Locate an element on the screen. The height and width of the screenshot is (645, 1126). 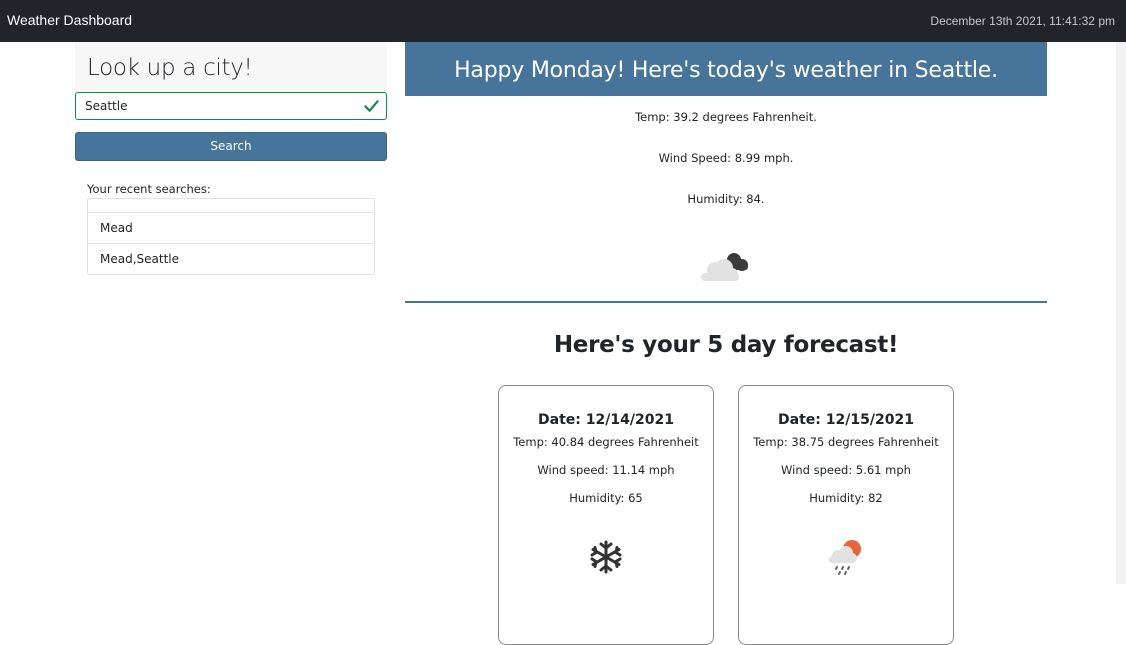
forecast-date: Date: 12/14/2021 is located at coordinates (606, 420).